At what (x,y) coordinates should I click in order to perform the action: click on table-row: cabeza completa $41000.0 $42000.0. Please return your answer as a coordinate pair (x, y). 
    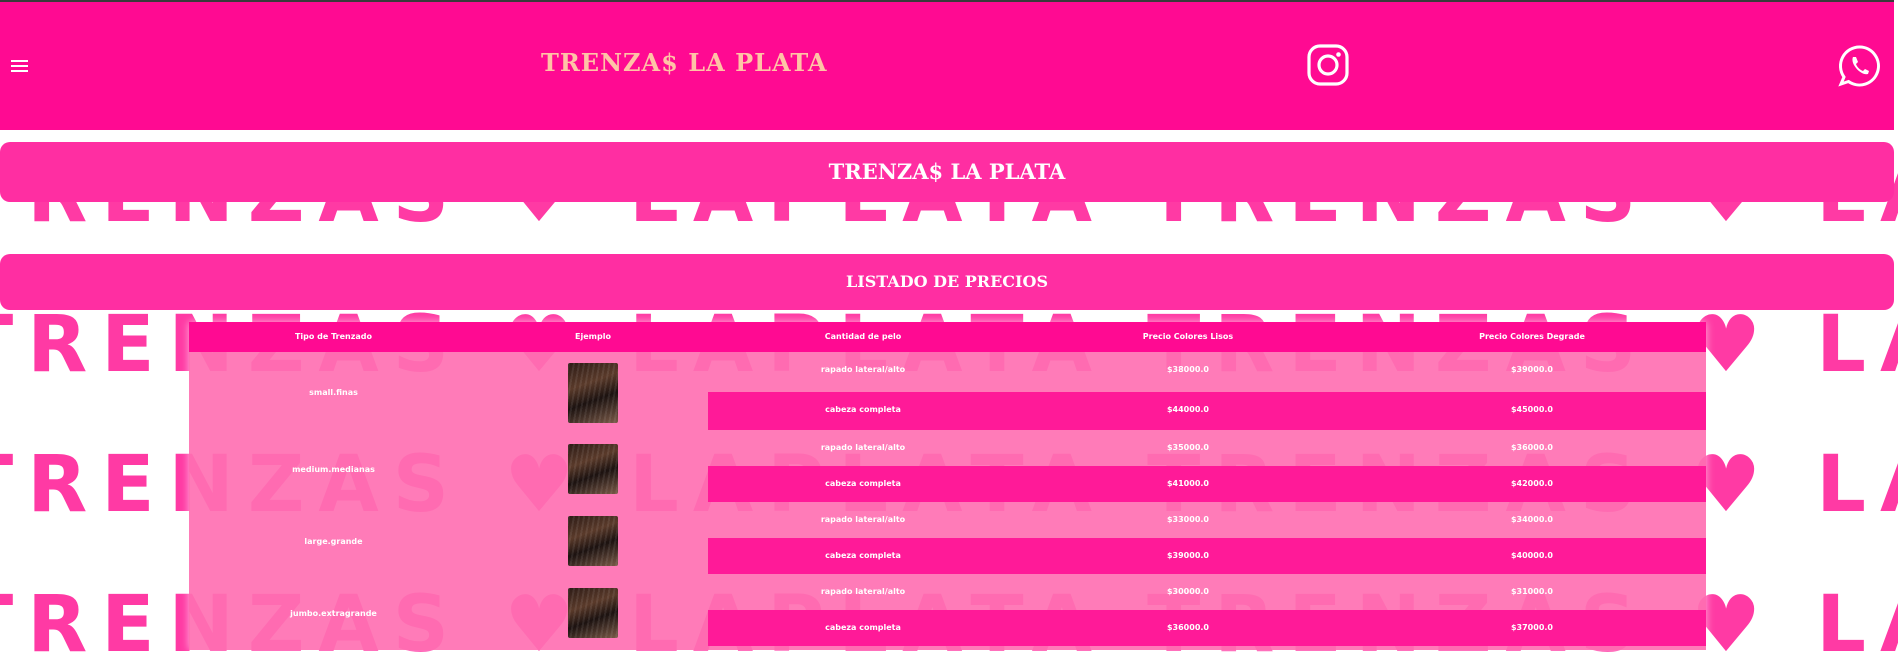
    Looking at the image, I should click on (1207, 484).